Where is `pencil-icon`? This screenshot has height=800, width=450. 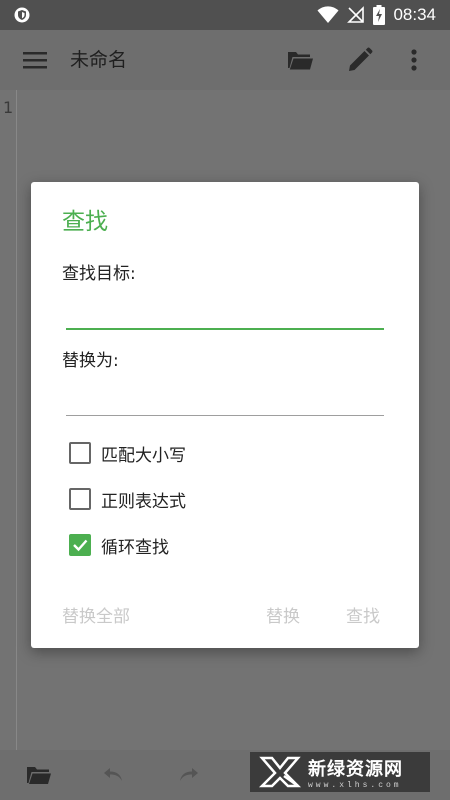 pencil-icon is located at coordinates (360, 60).